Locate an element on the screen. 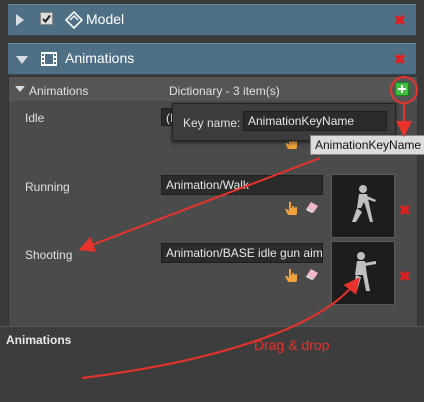  item-key-idle: Idle is located at coordinates (35, 118).